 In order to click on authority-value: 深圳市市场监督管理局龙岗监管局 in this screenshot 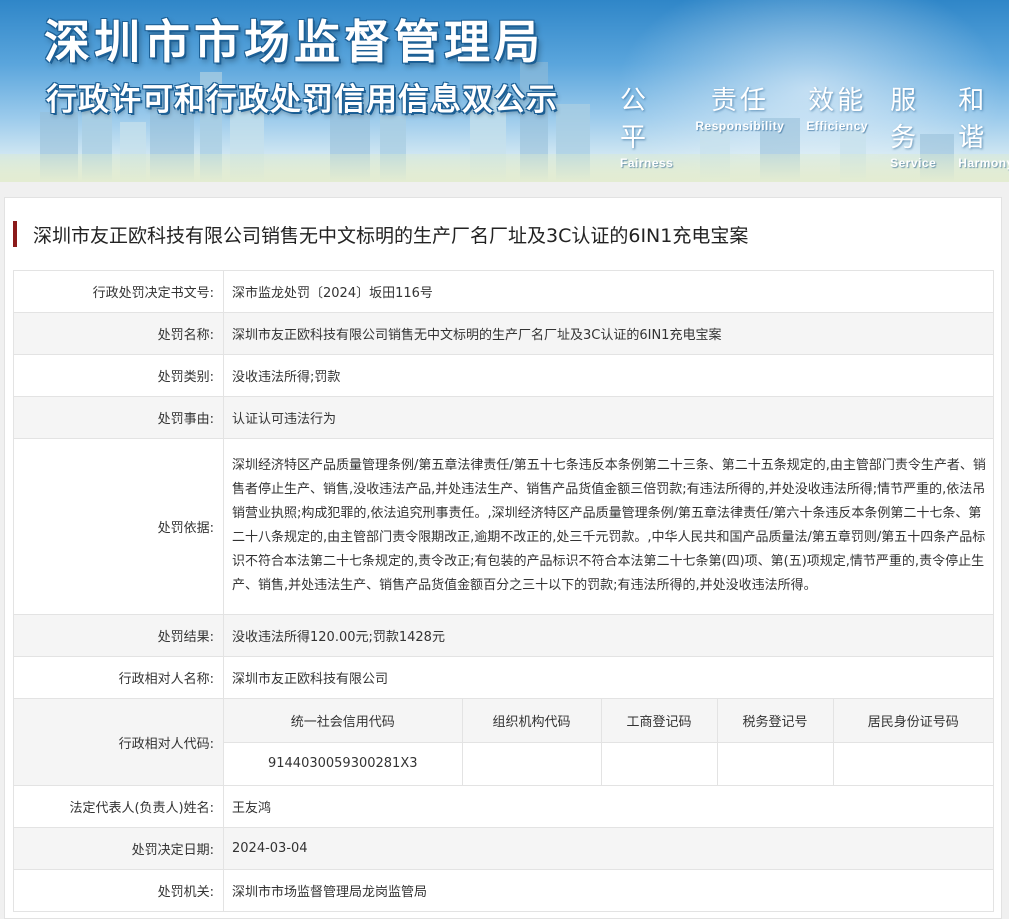, I will do `click(608, 890)`.